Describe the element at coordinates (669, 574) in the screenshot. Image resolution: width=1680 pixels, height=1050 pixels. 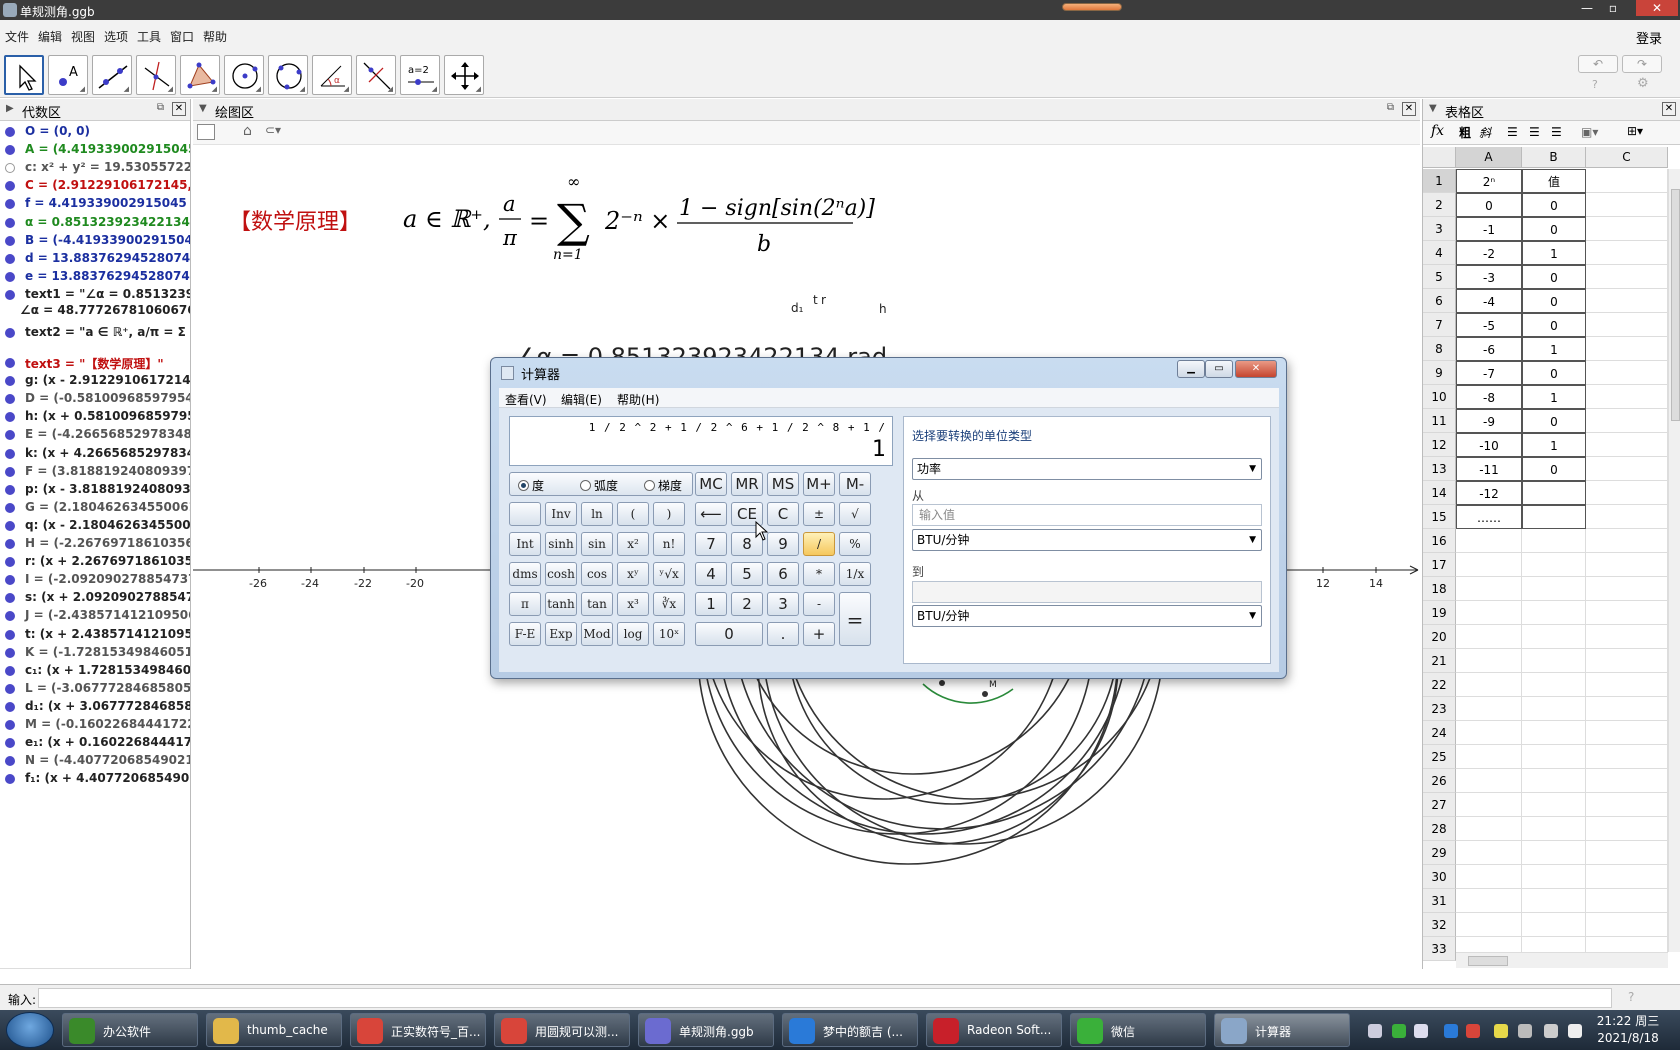
I see `calc-key: ʸ√x` at that location.